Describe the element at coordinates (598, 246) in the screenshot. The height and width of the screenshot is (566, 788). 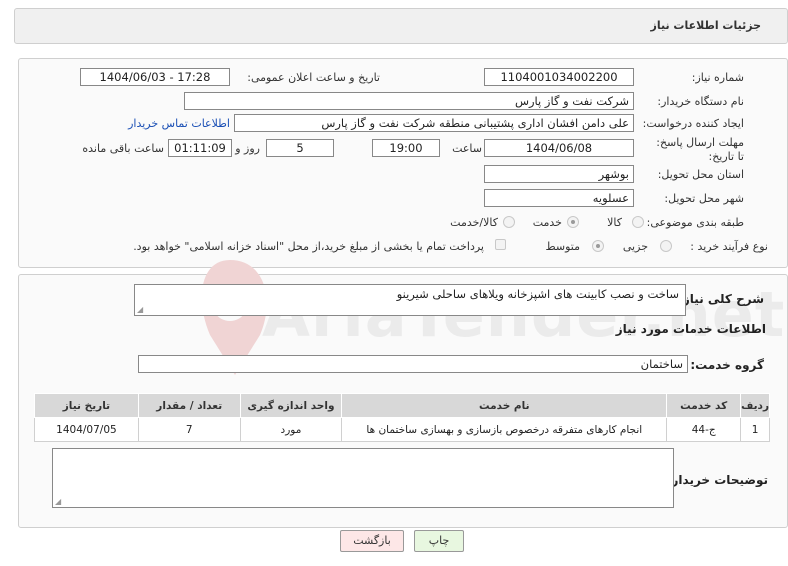
I see `purchase-radio-medium` at that location.